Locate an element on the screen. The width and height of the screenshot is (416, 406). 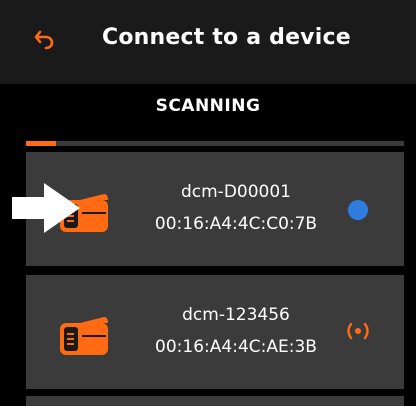
broadcast-signal-icon is located at coordinates (358, 331).